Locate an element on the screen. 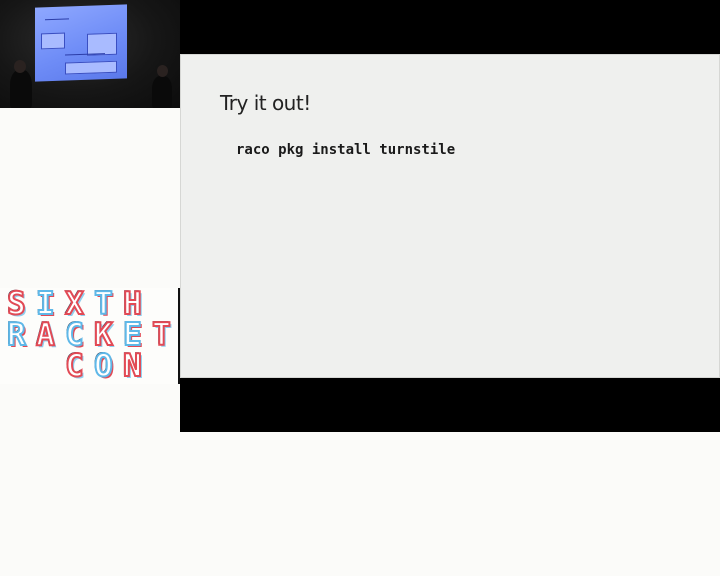 The width and height of the screenshot is (720, 576). logo-letter: K is located at coordinates (103, 335).